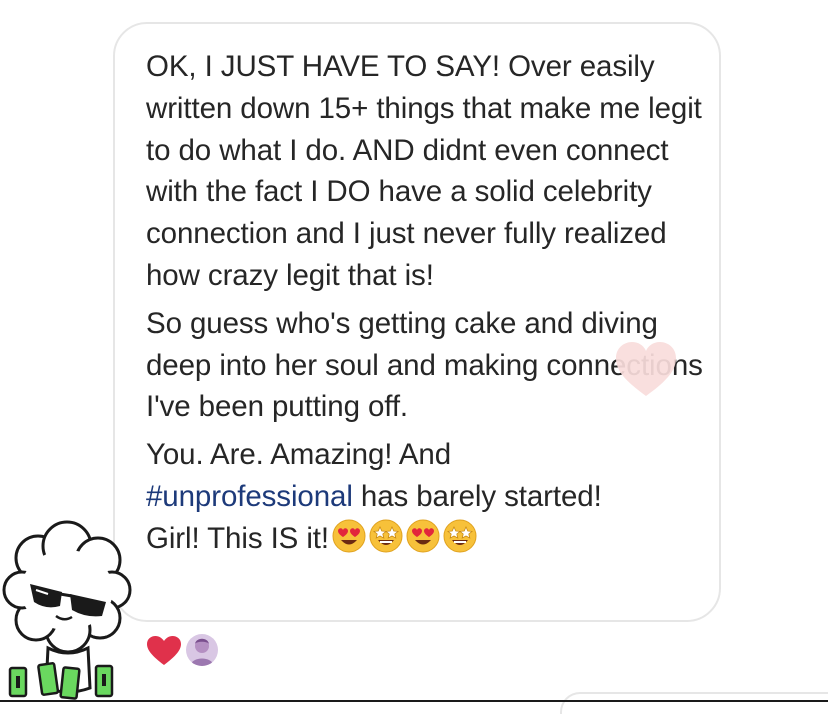 Image resolution: width=828 pixels, height=714 pixels. What do you see at coordinates (646, 369) in the screenshot?
I see `heart-sticker-icon` at bounding box center [646, 369].